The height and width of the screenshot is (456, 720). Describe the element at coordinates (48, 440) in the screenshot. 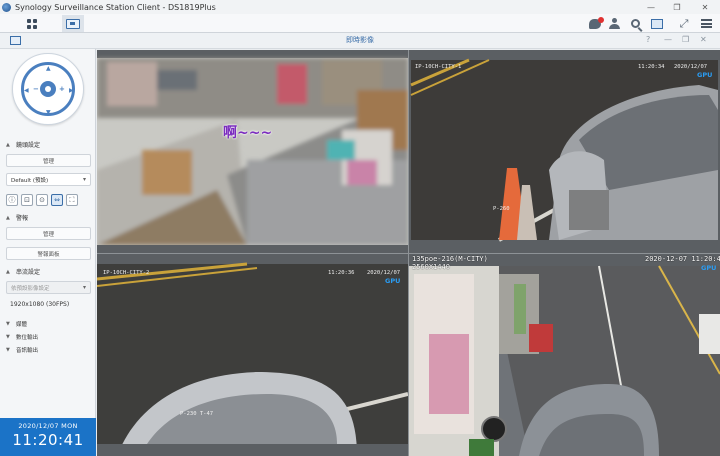

I see `clock-time: 11:20:41` at that location.